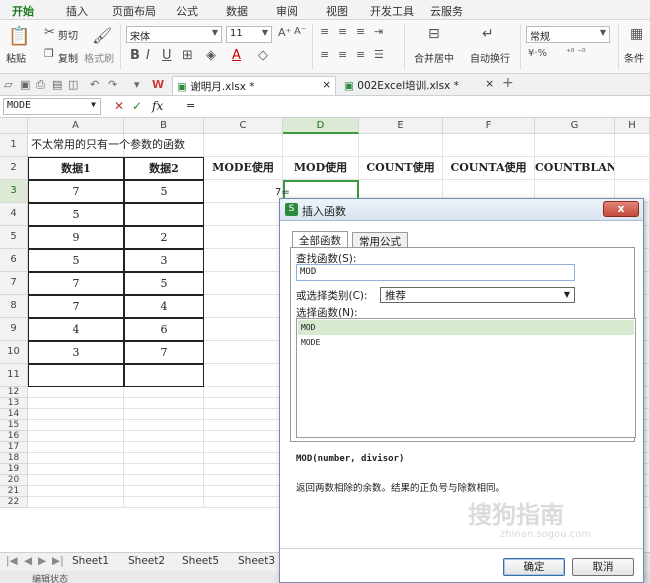 This screenshot has width=650, height=583. I want to click on row-header: 12, so click(14, 392).